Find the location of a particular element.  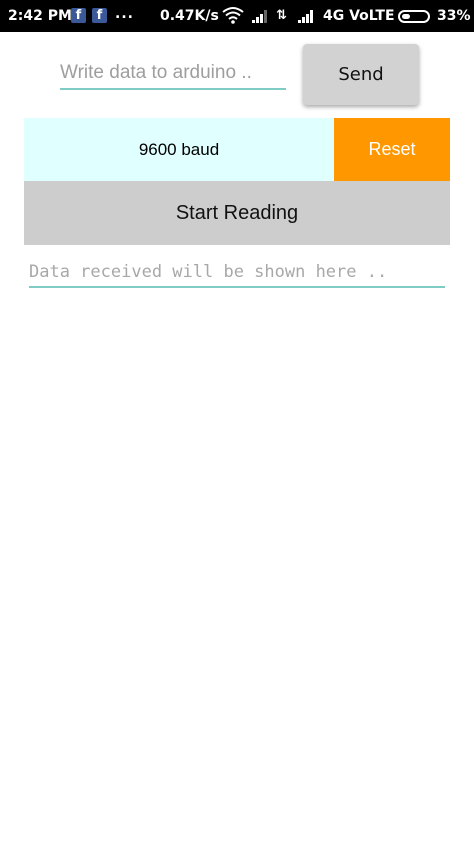

status-time: 2:42 PM is located at coordinates (40, 16).